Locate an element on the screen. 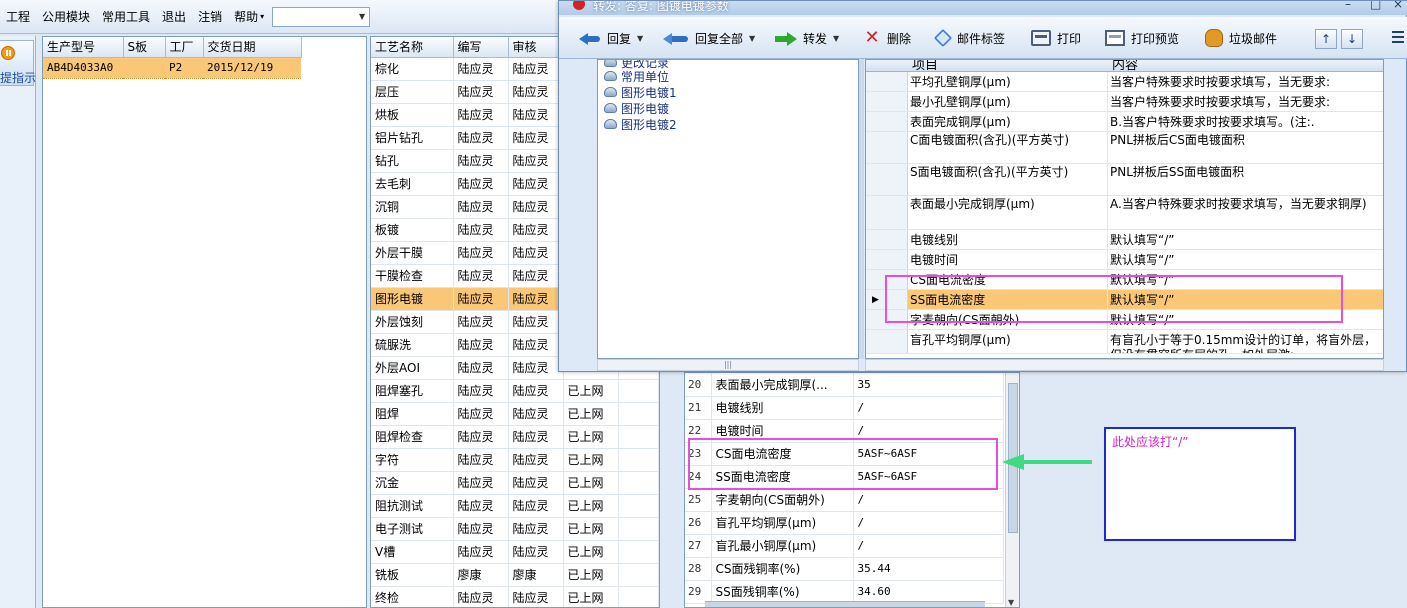  highlight-box-lower is located at coordinates (843, 464).